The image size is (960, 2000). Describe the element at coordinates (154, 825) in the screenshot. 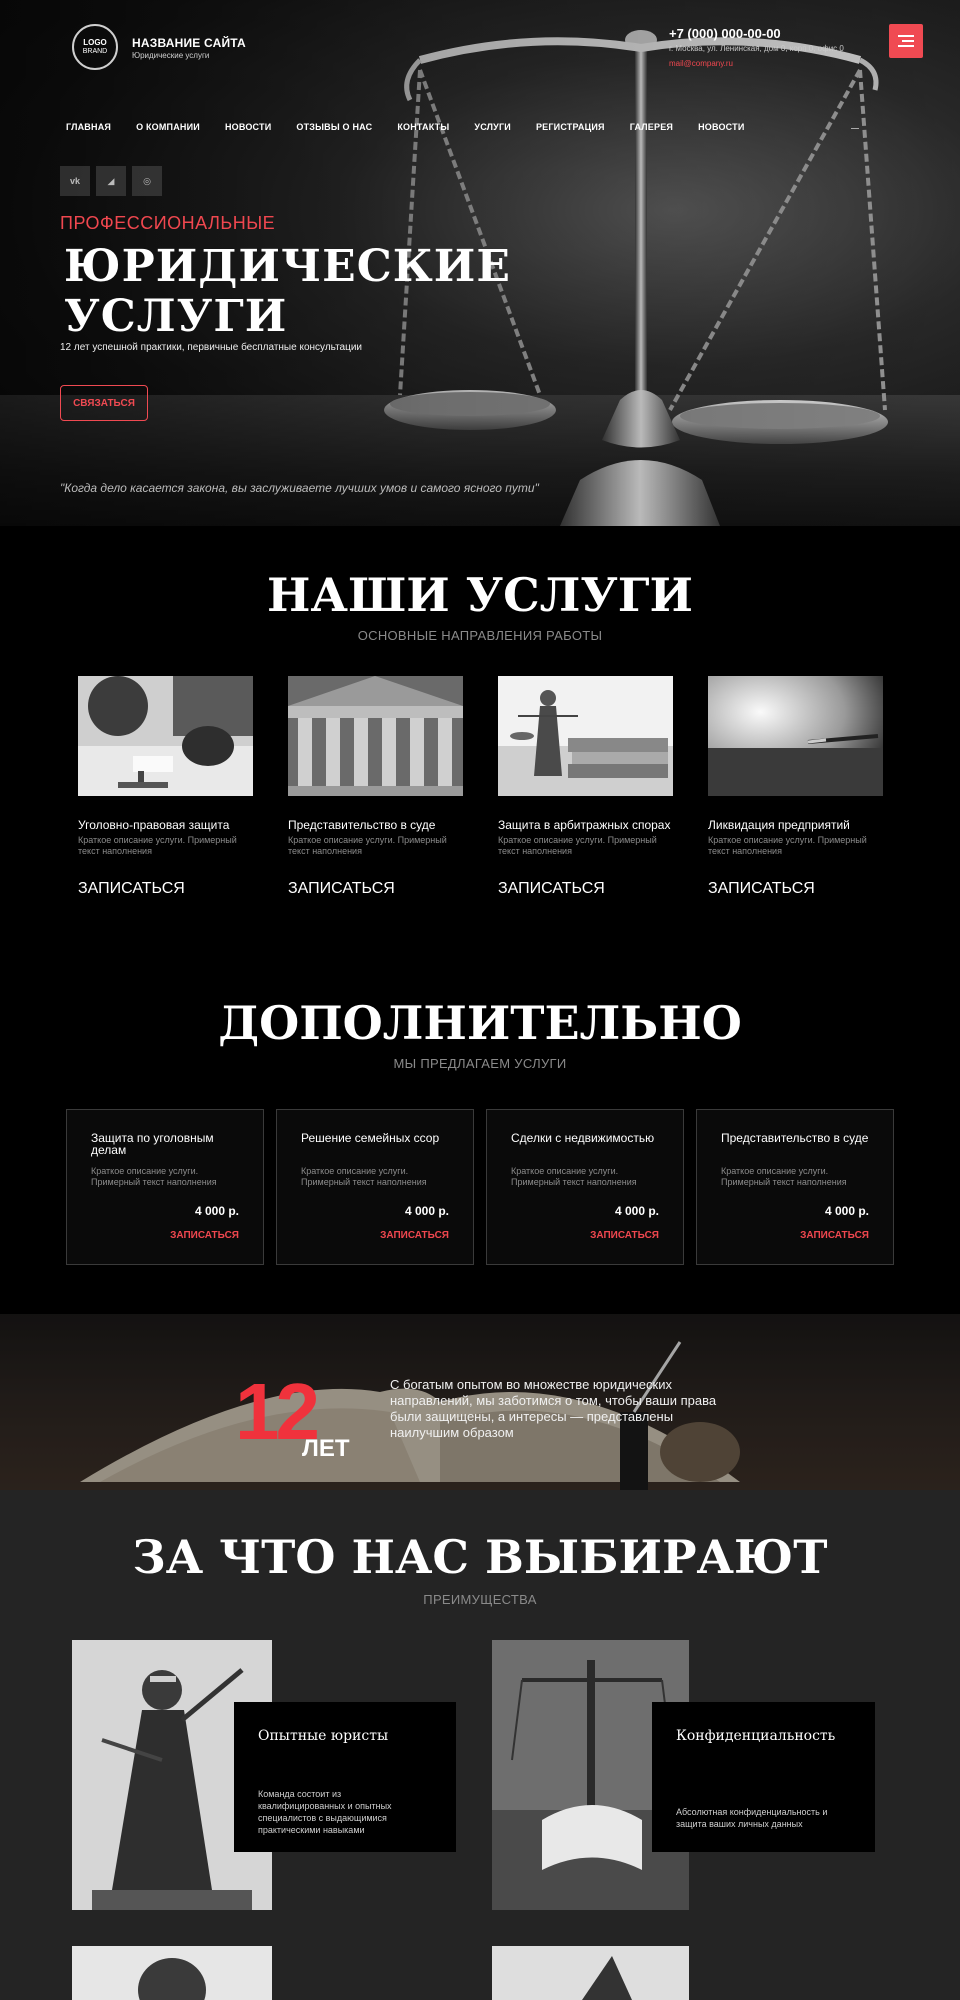

I see `service-title: Уголовно-правовая защита` at that location.